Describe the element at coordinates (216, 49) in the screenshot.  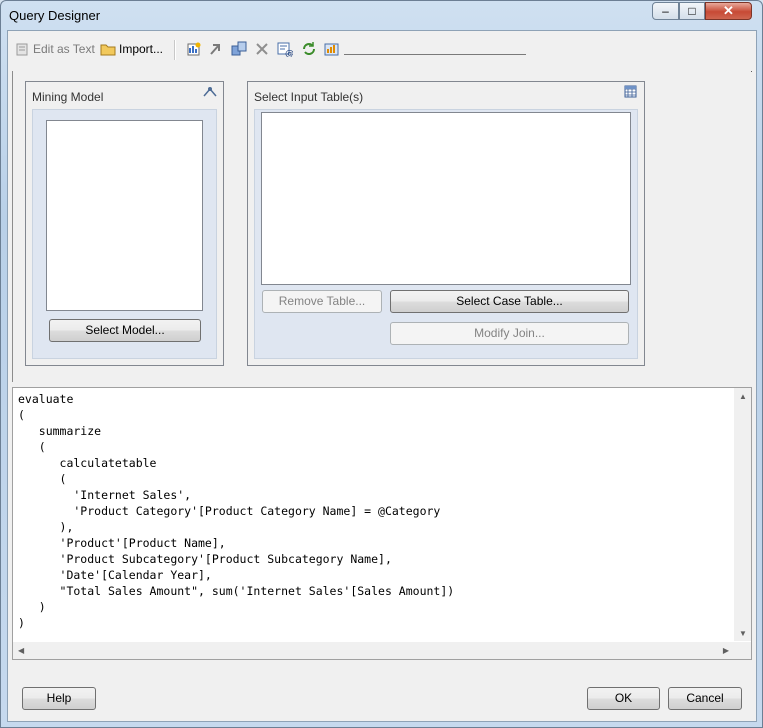
I see `arrow-icon` at that location.